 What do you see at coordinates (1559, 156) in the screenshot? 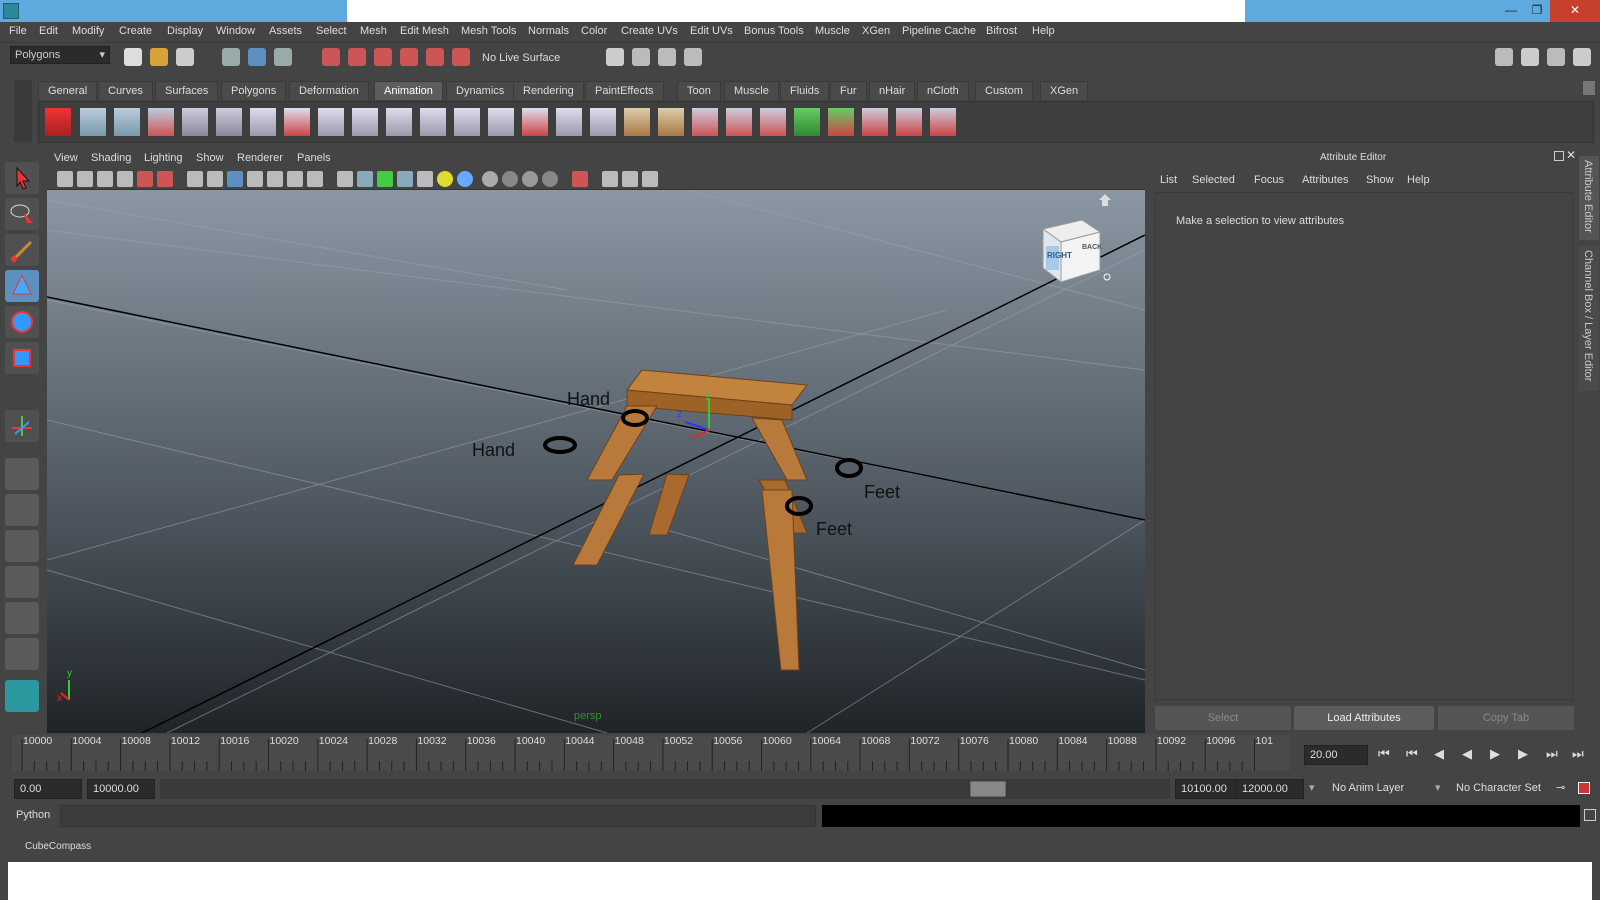
I see `float-panel-icon` at bounding box center [1559, 156].